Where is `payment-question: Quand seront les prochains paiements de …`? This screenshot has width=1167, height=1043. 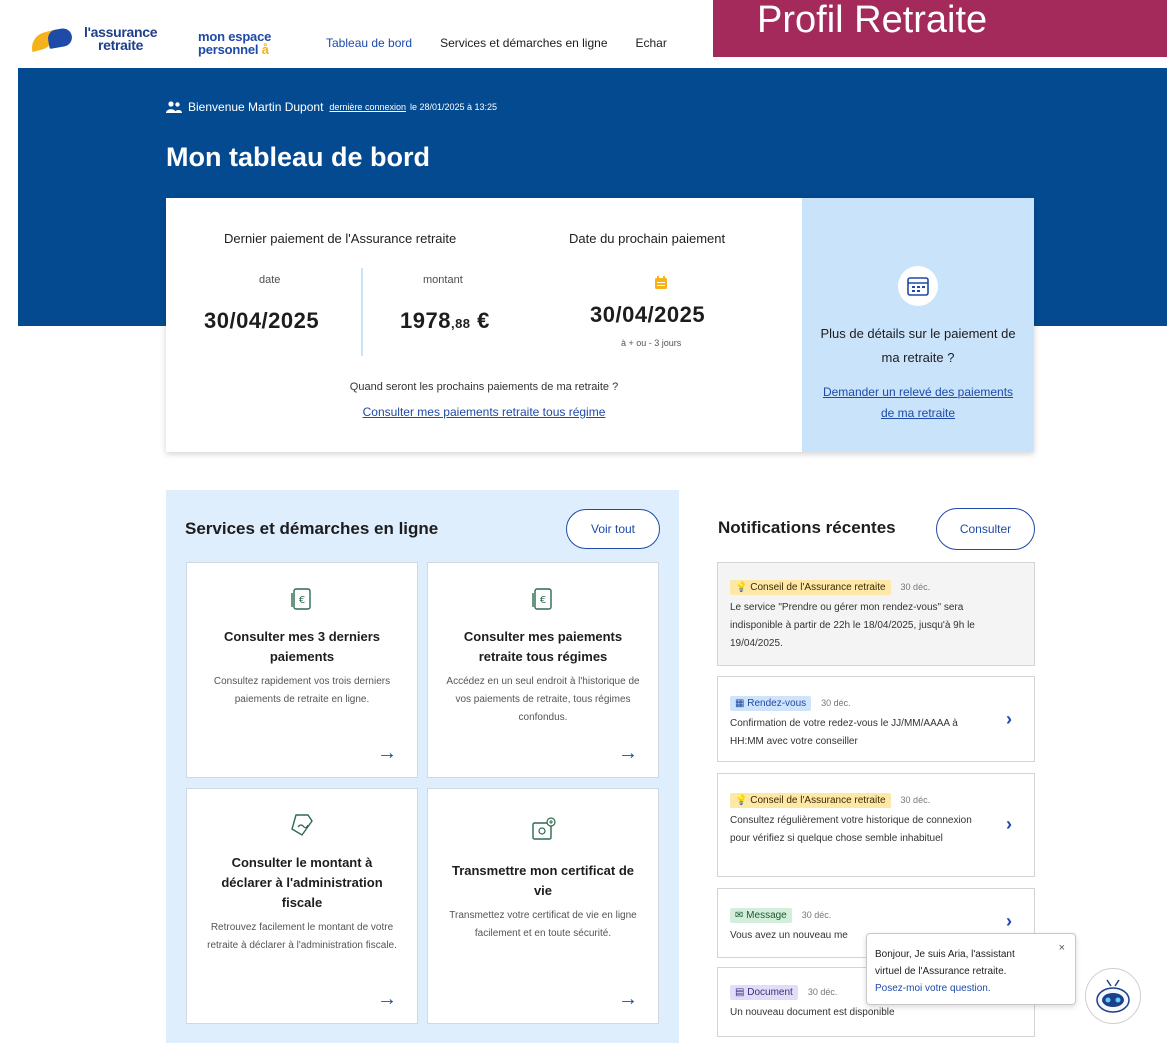 payment-question: Quand seront les prochains paiements de … is located at coordinates (484, 387).